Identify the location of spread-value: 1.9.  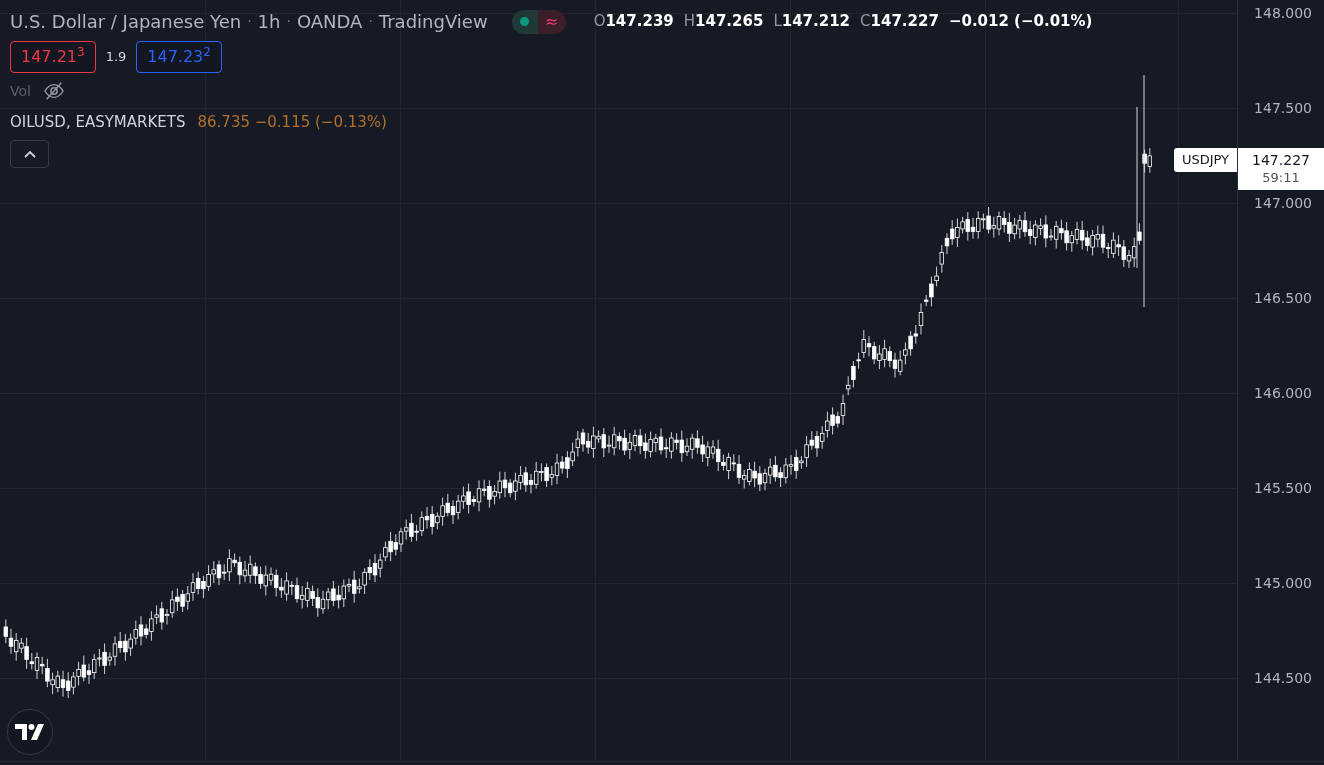
(116, 57).